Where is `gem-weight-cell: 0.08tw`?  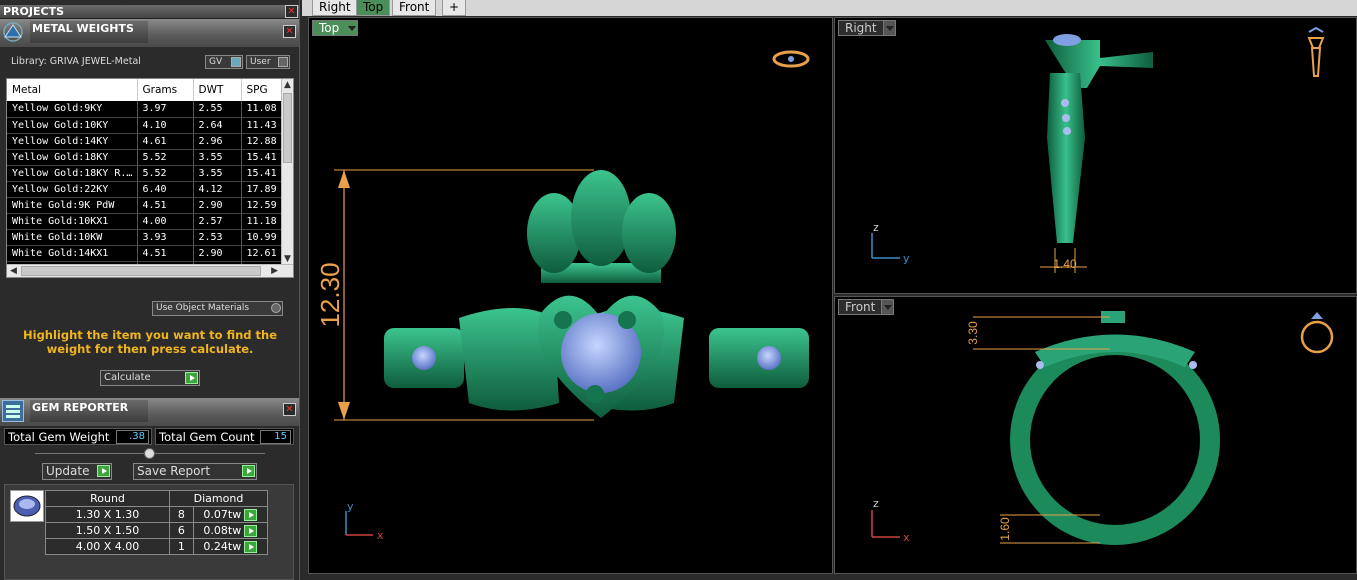 gem-weight-cell: 0.08tw is located at coordinates (230, 530).